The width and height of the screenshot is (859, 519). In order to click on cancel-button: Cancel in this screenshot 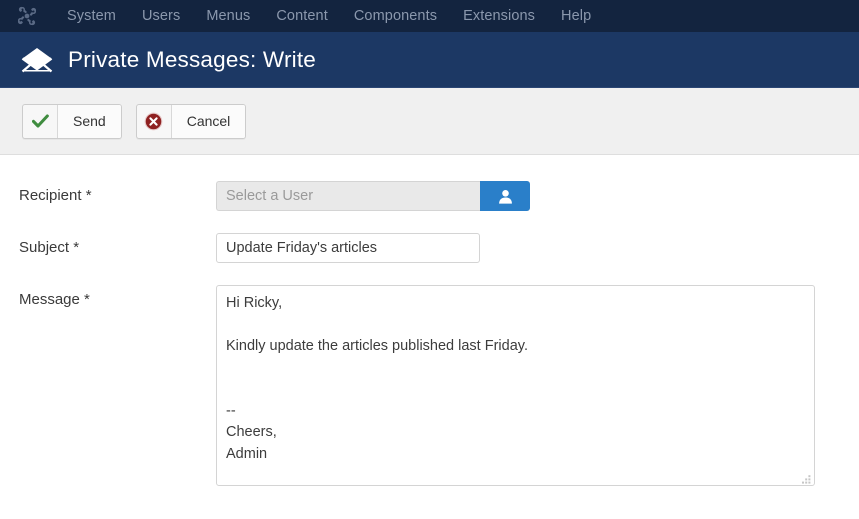, I will do `click(191, 121)`.